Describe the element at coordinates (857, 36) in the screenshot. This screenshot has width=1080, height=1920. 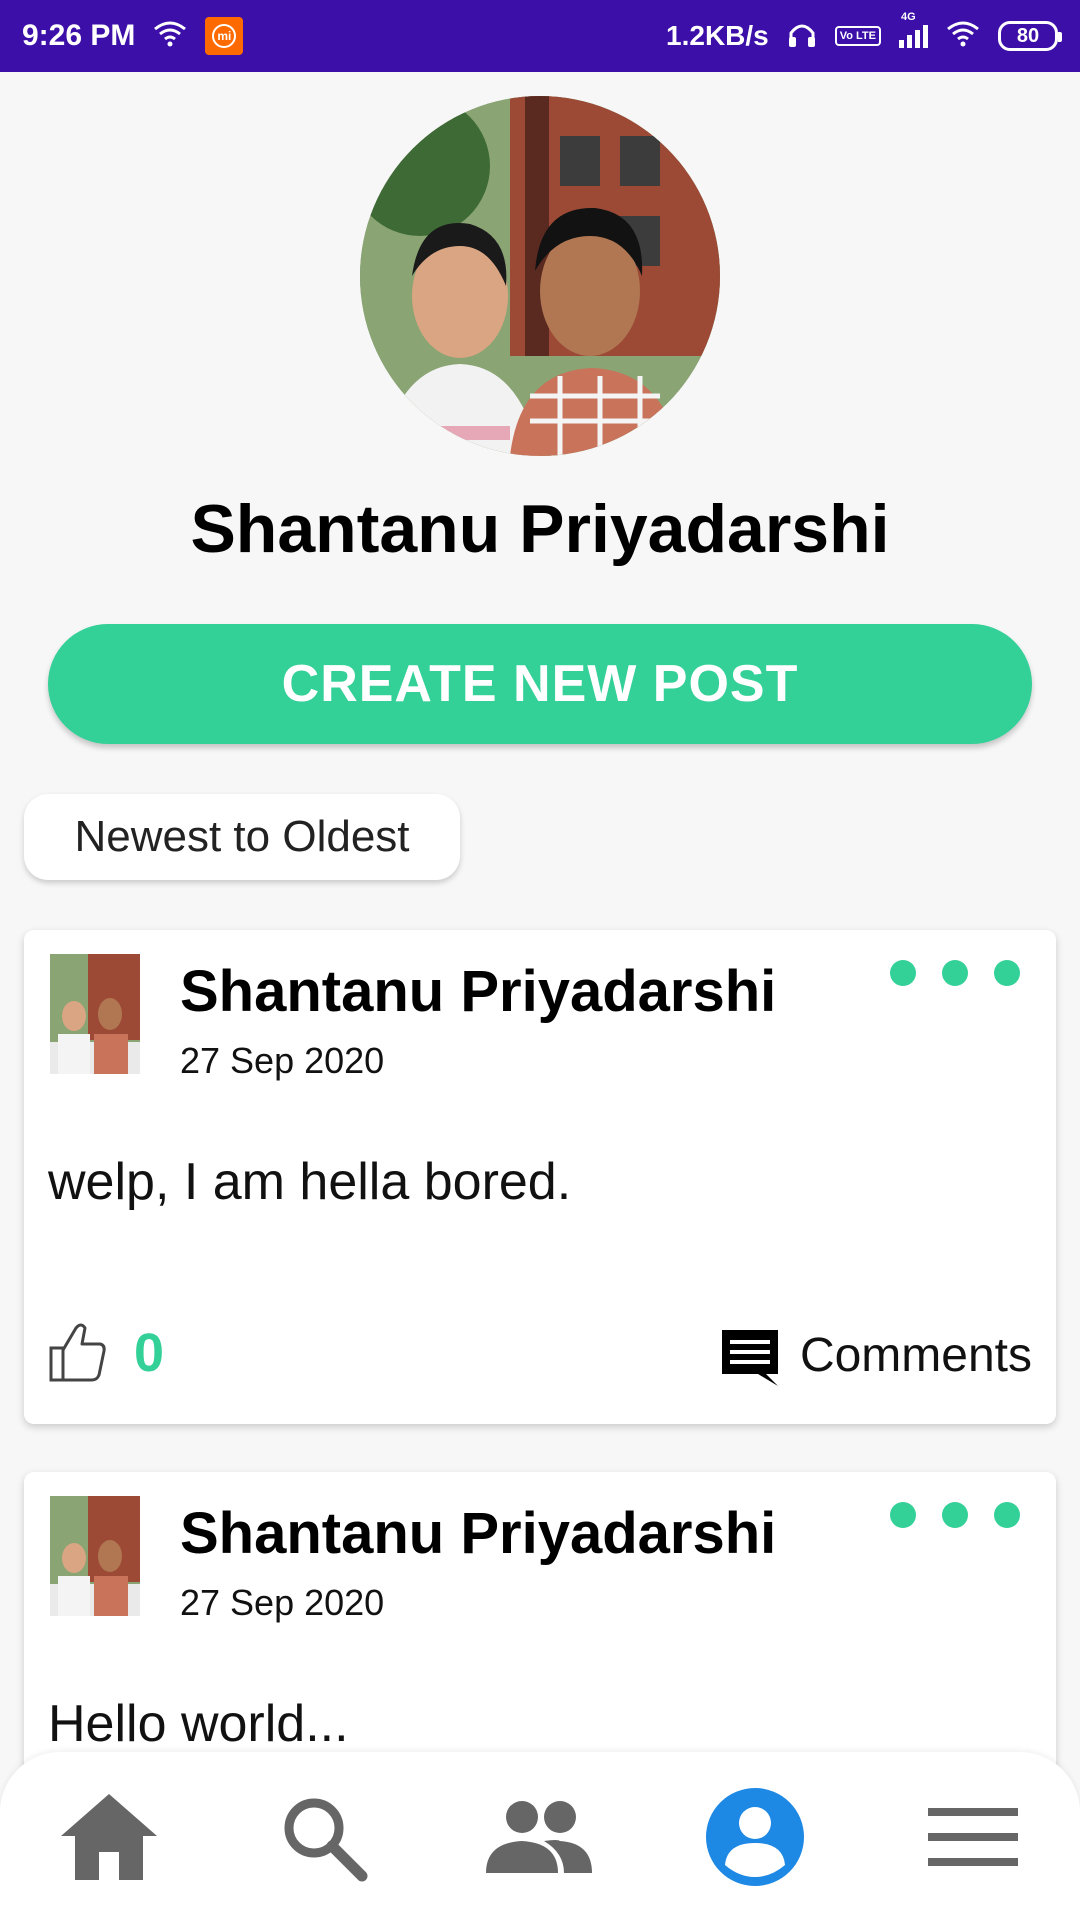
I see `volte-icon: Vo LTE` at that location.